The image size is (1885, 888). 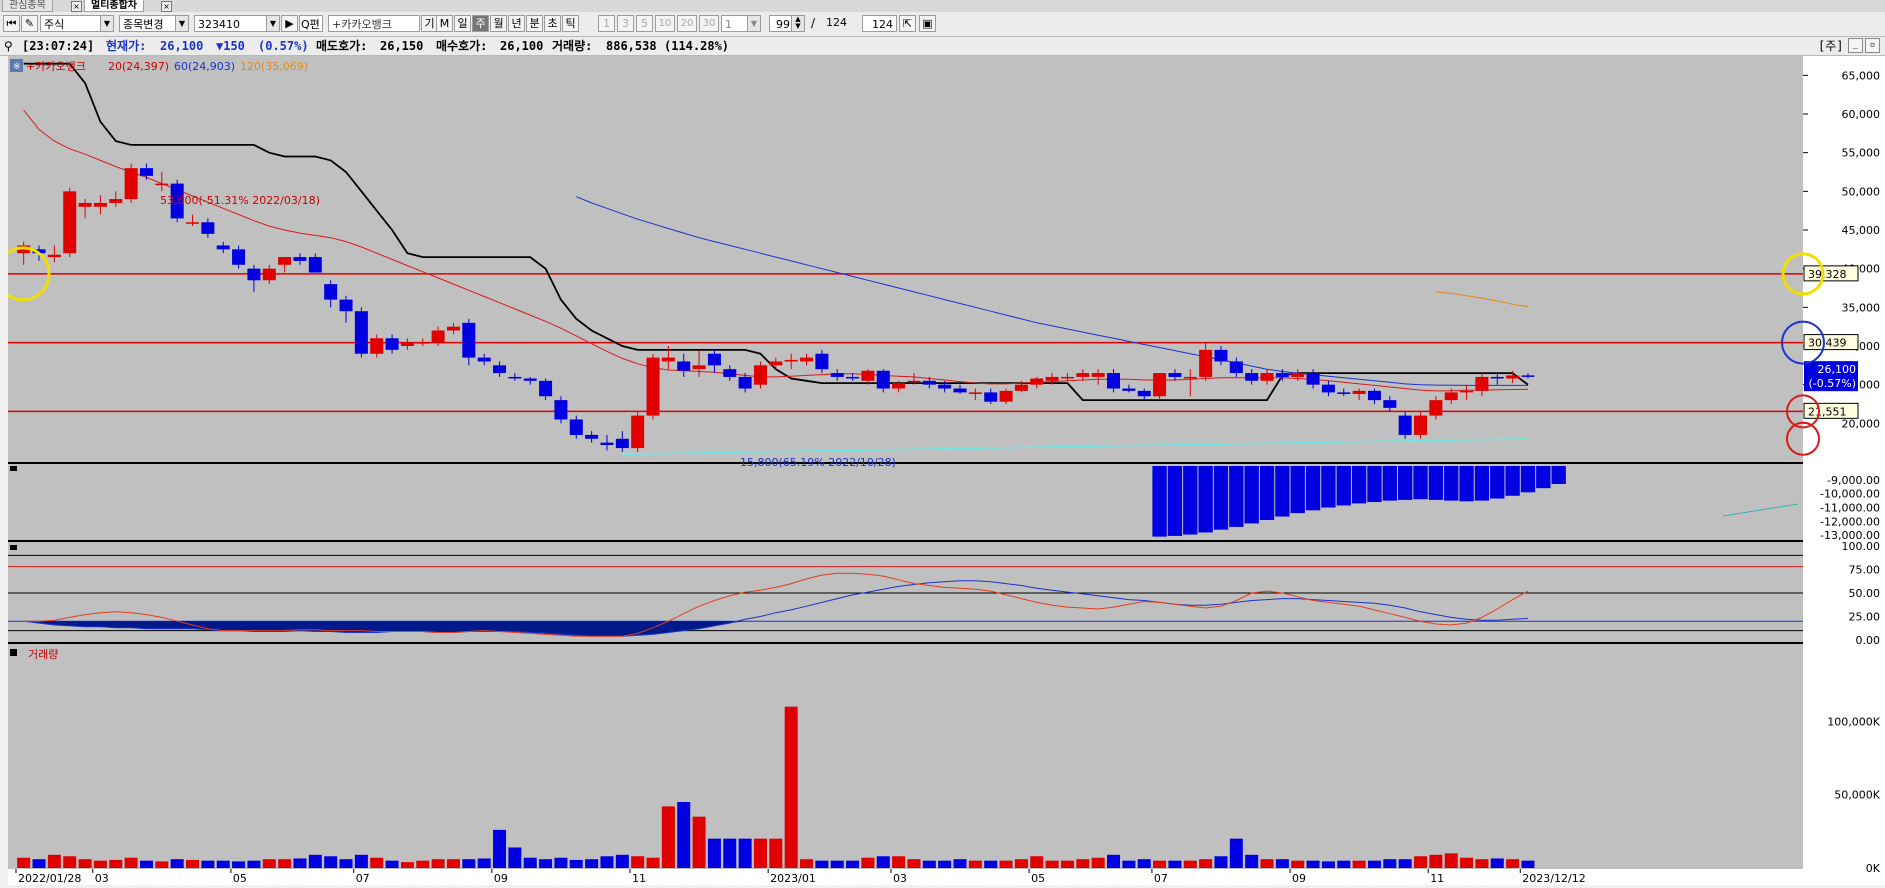 What do you see at coordinates (927, 23) in the screenshot?
I see `save-icon: ▣` at bounding box center [927, 23].